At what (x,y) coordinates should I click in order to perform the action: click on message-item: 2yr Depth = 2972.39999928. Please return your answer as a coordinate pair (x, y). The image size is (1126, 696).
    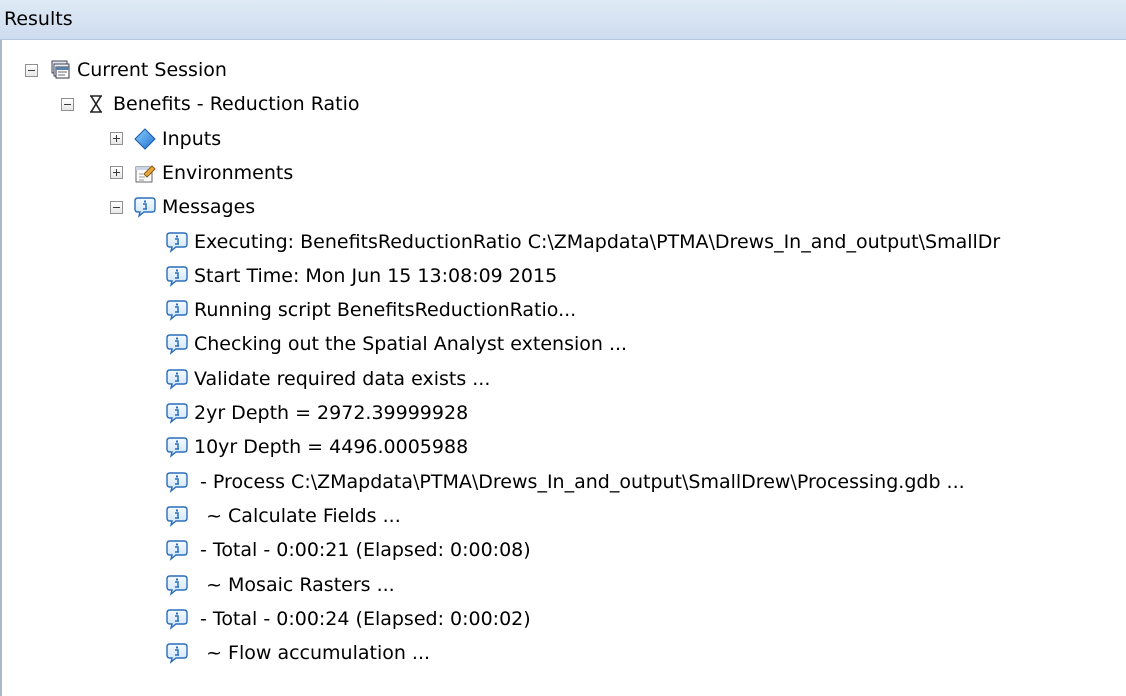
    Looking at the image, I should click on (317, 413).